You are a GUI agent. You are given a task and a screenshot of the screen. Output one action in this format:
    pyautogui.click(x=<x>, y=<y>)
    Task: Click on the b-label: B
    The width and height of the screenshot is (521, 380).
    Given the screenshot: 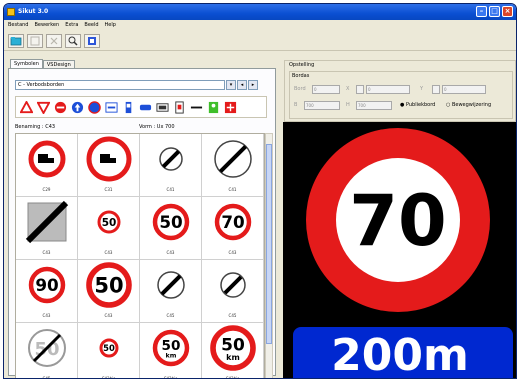 What is the action you would take?
    pyautogui.click(x=296, y=105)
    